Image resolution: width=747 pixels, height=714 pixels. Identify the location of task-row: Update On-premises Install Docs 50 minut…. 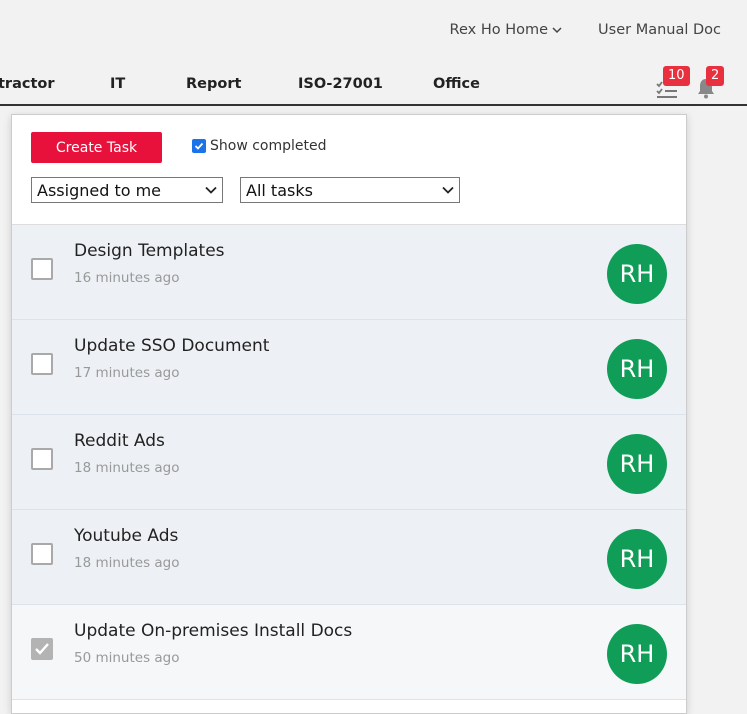
(349, 652).